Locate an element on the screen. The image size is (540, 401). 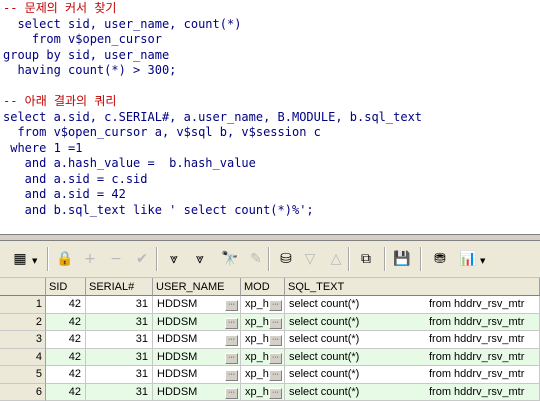
row-number: 5 is located at coordinates (23, 375).